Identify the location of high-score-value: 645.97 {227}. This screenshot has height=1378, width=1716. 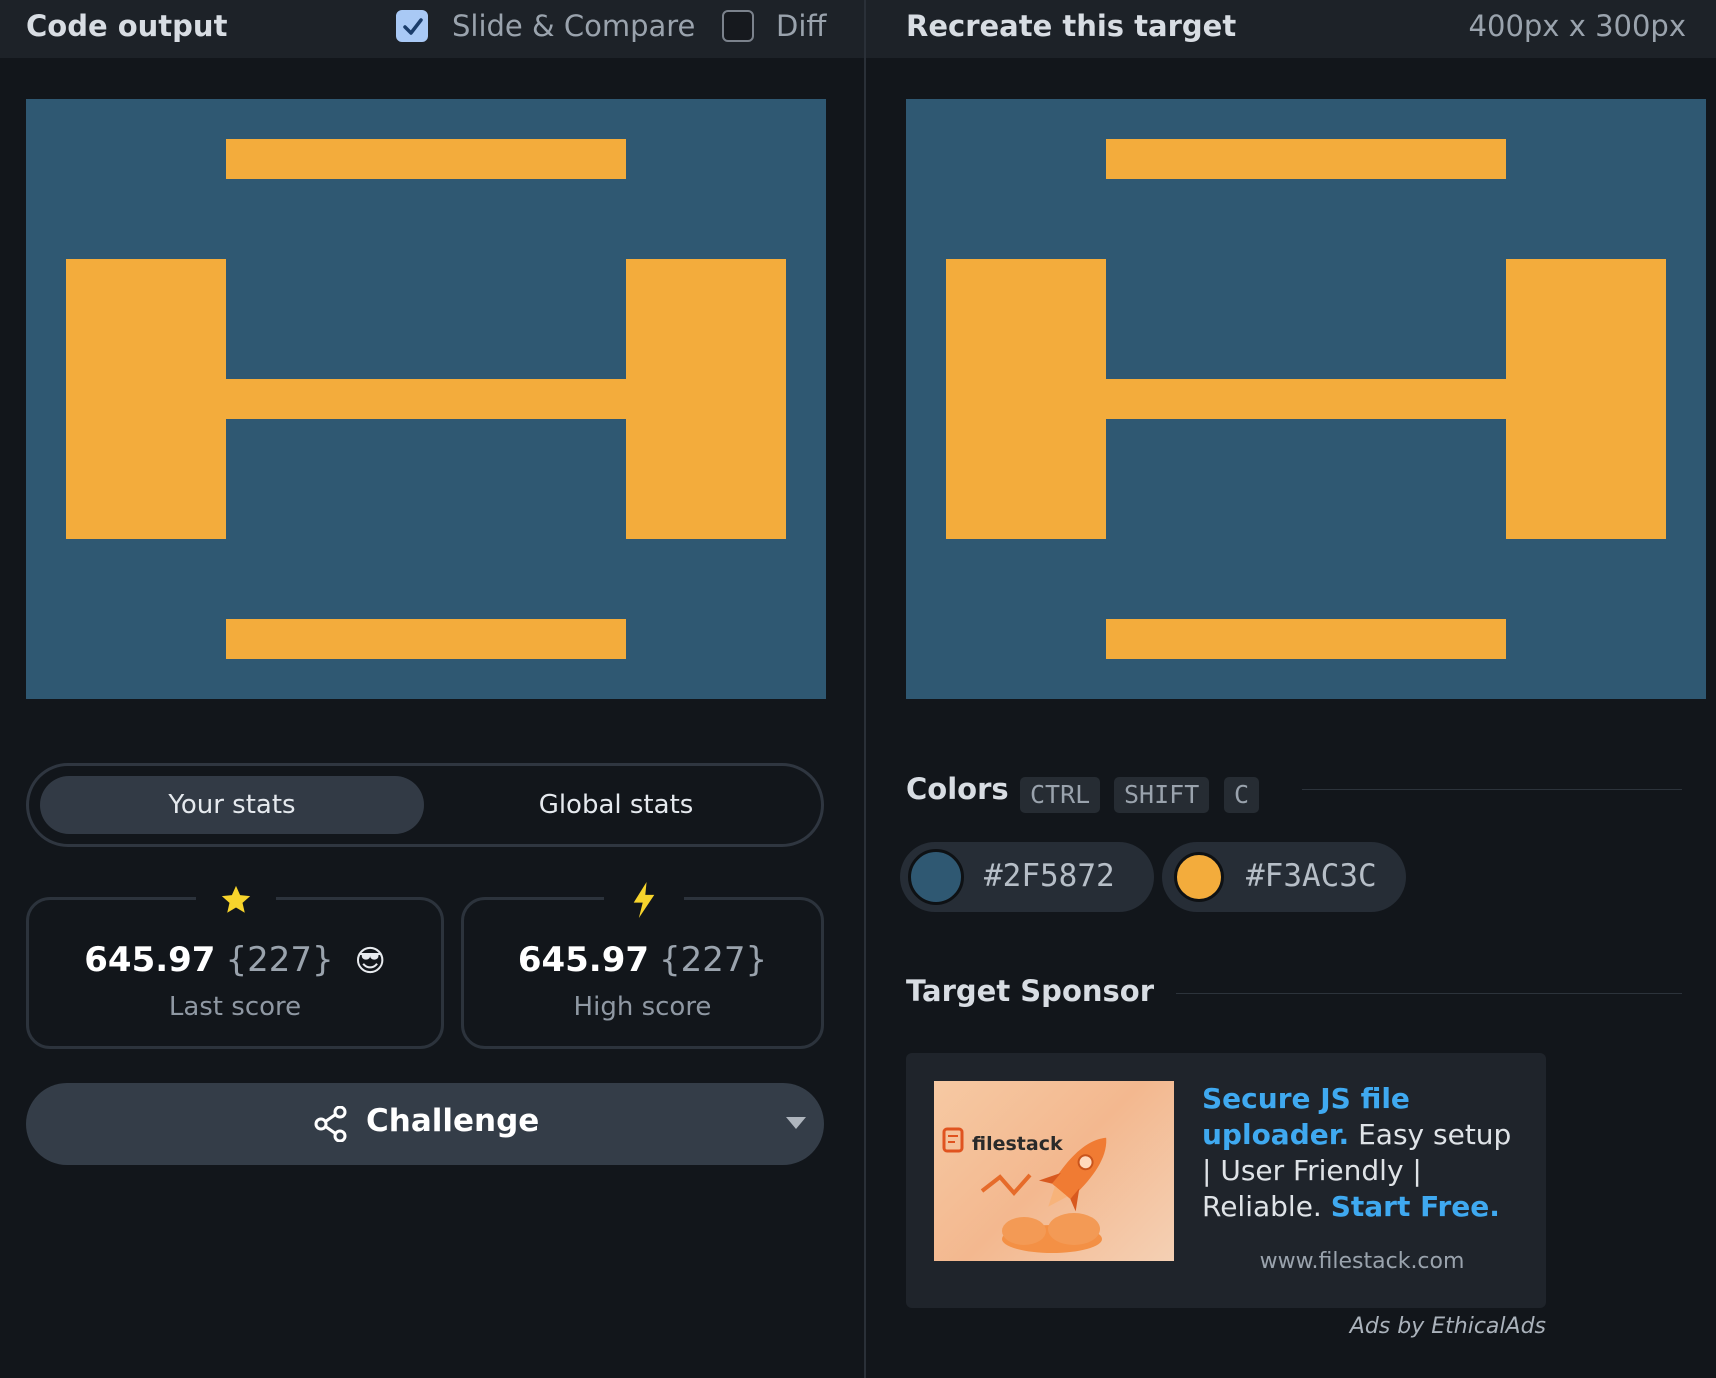
(642, 960).